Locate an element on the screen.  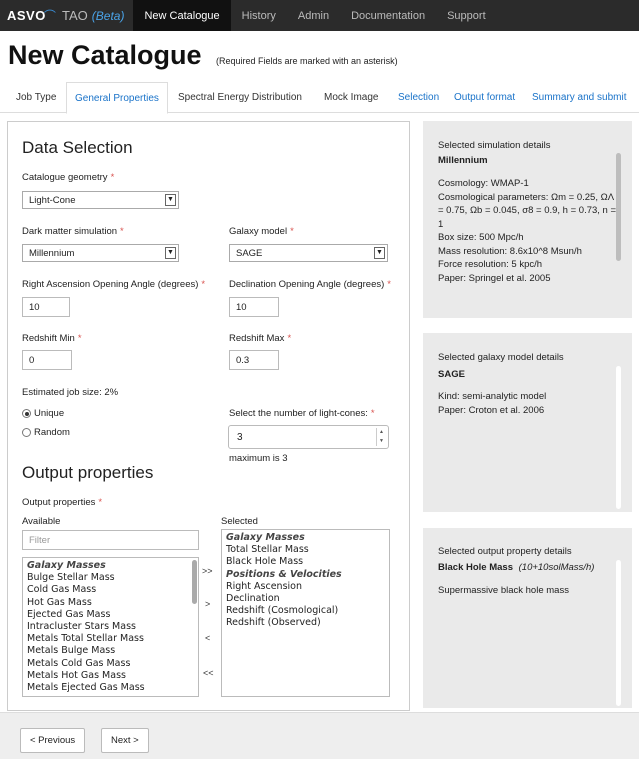
add-all-button: >> is located at coordinates (207, 571).